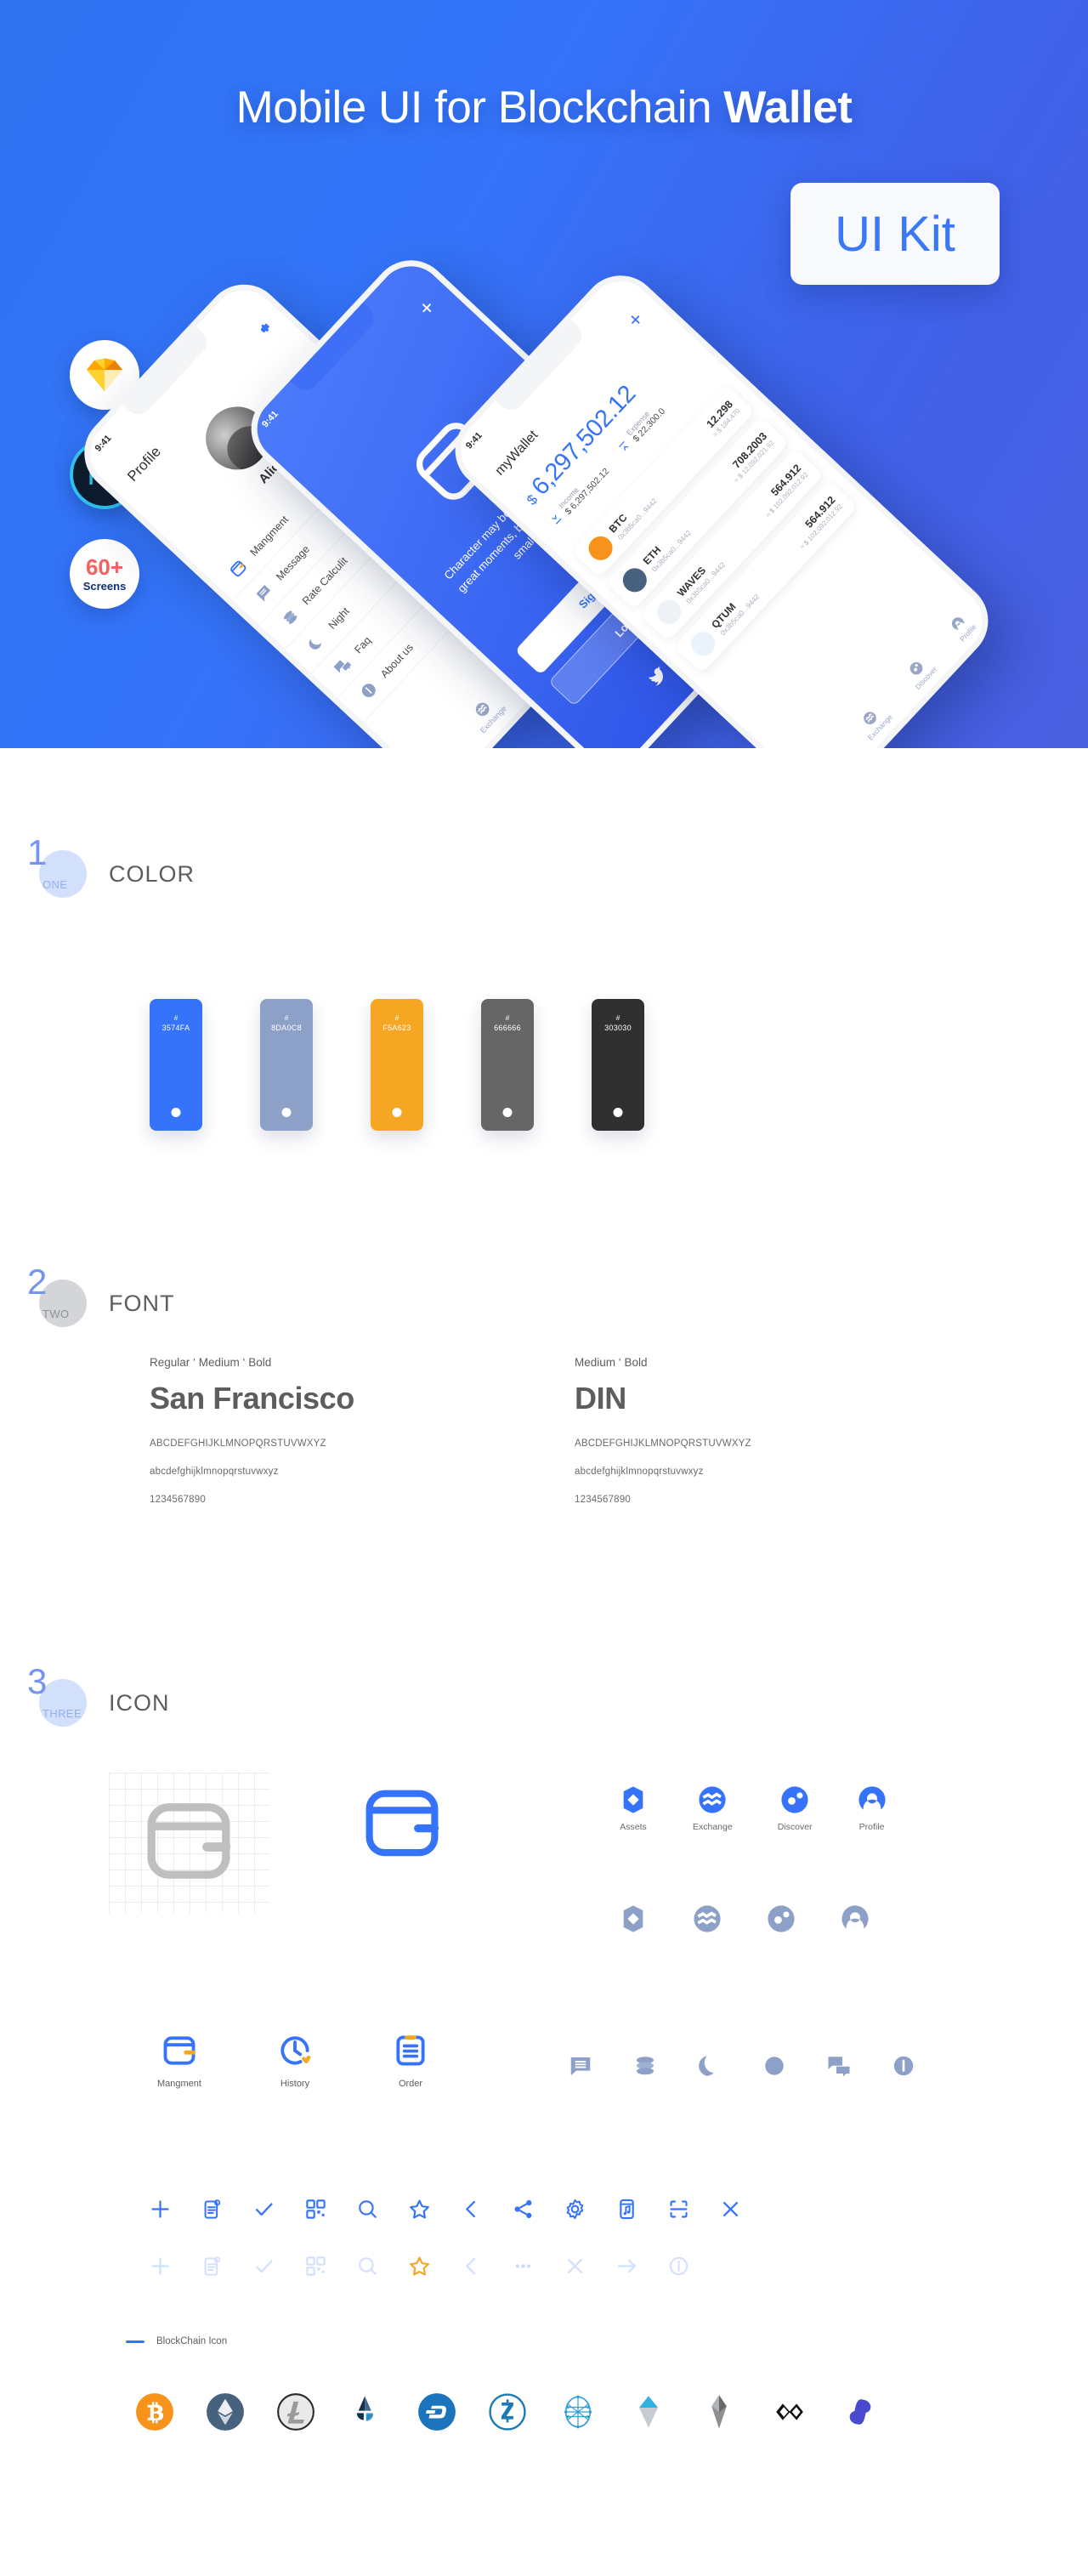 The height and width of the screenshot is (2576, 1088). What do you see at coordinates (523, 2210) in the screenshot?
I see `share-icon` at bounding box center [523, 2210].